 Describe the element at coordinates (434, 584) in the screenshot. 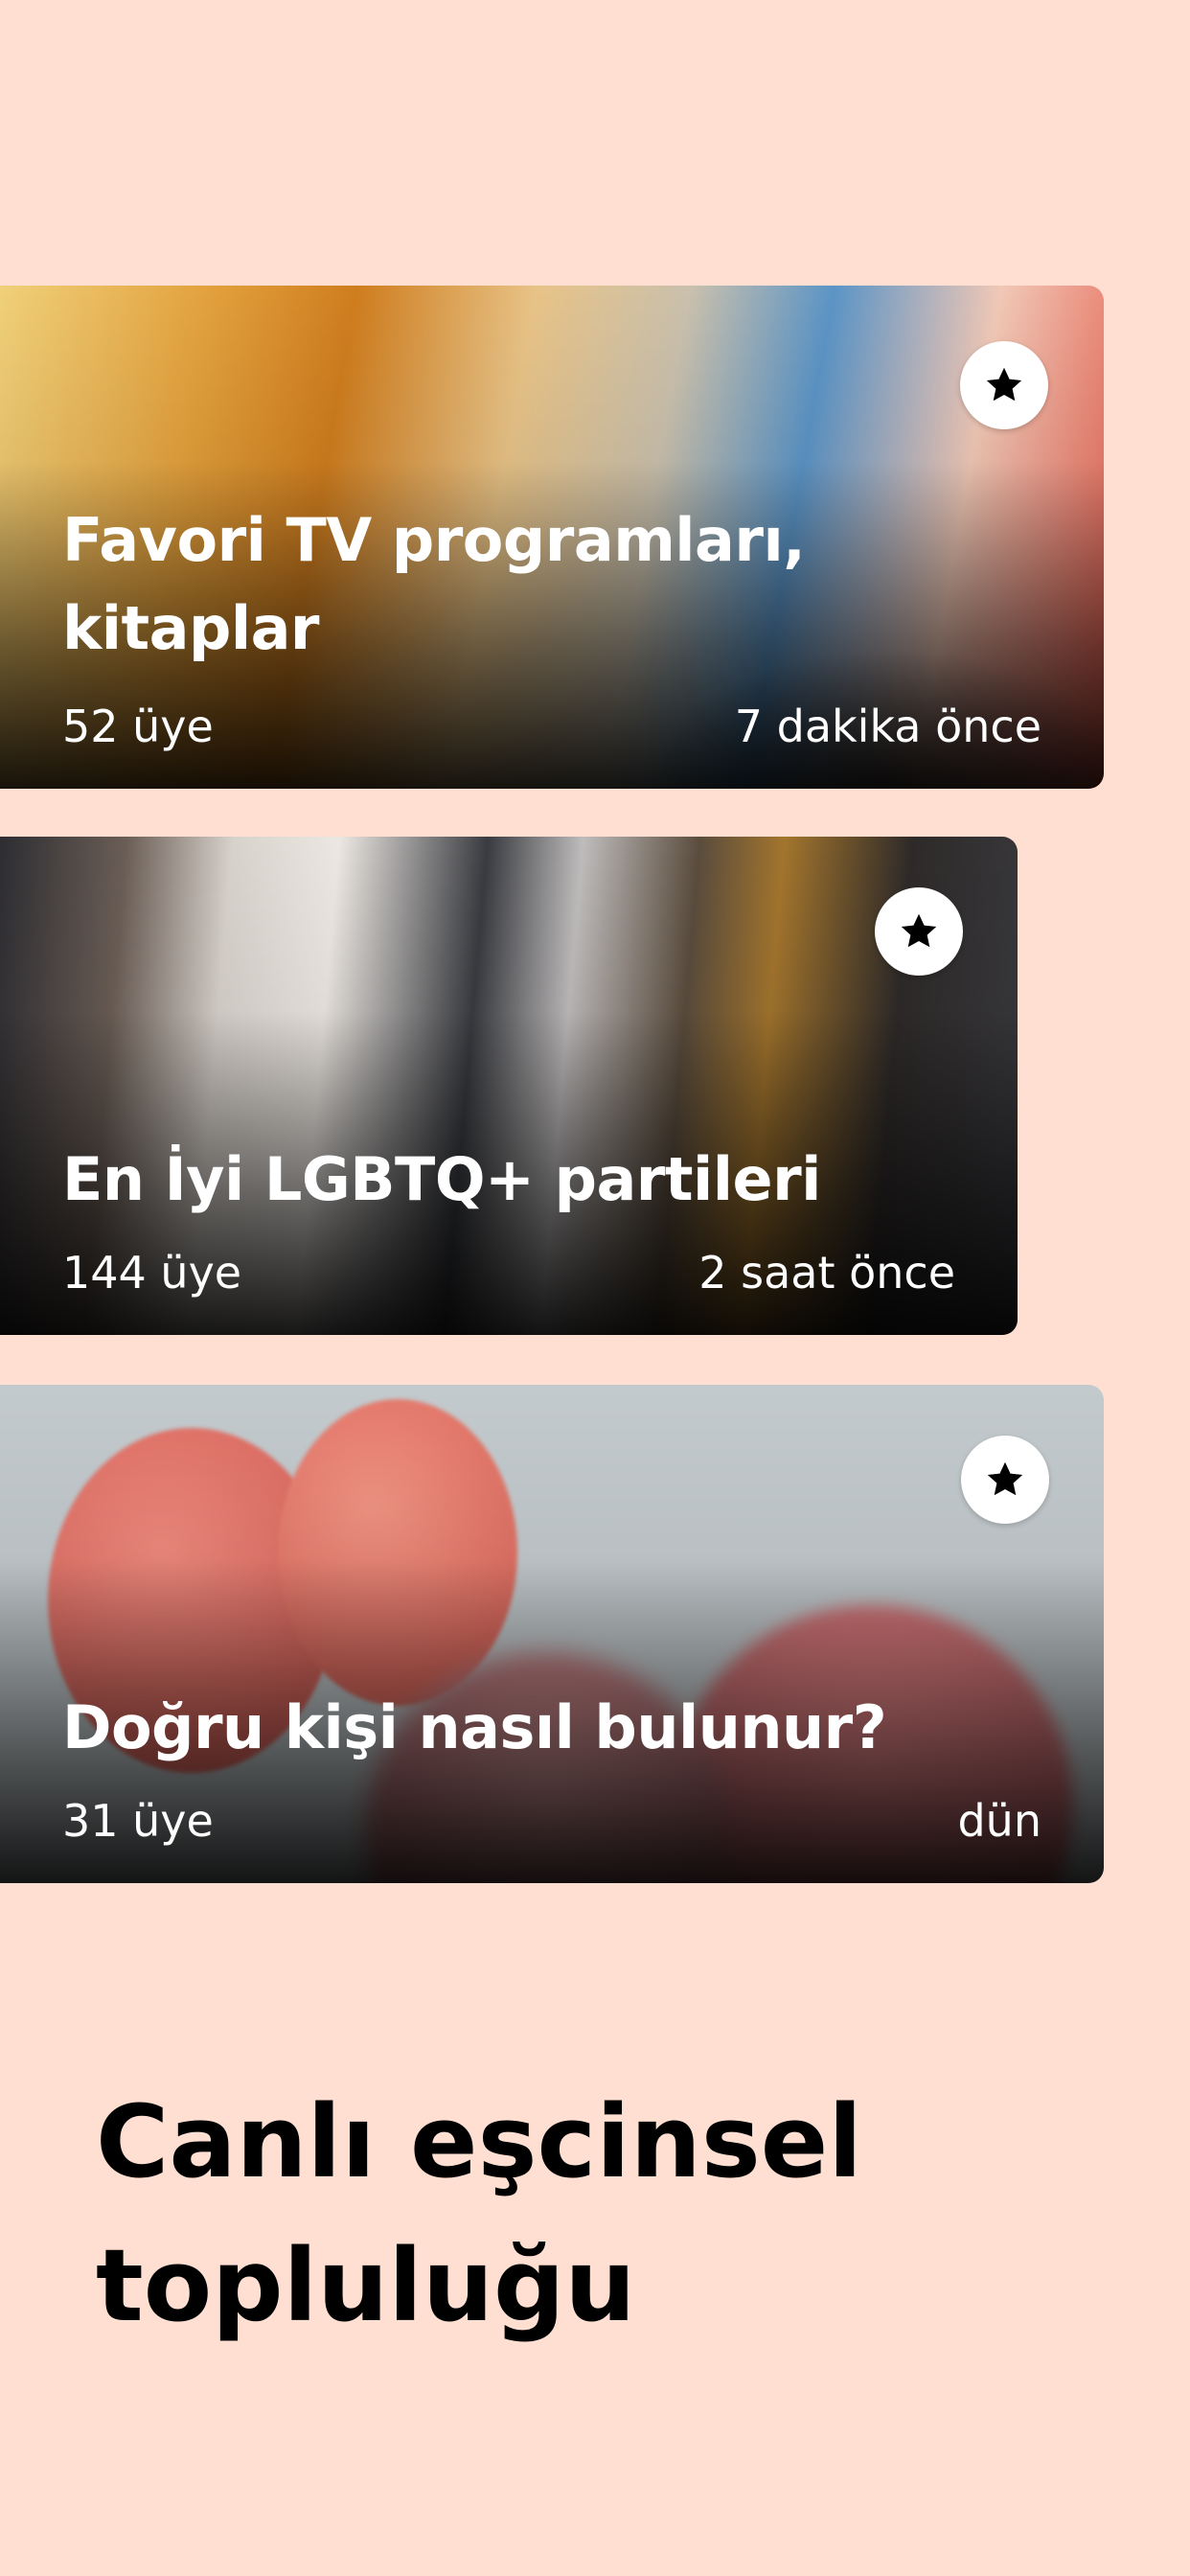

I see `card-title: Favori TV programları, kitaplar` at that location.